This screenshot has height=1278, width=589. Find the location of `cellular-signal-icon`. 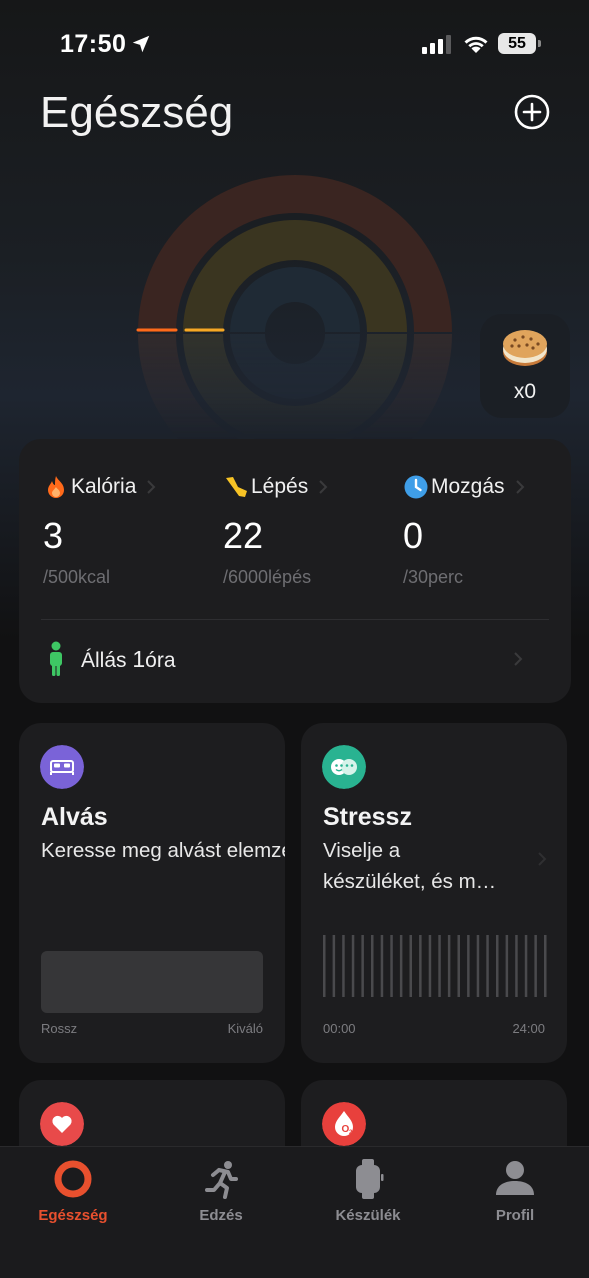

cellular-signal-icon is located at coordinates (436, 44).